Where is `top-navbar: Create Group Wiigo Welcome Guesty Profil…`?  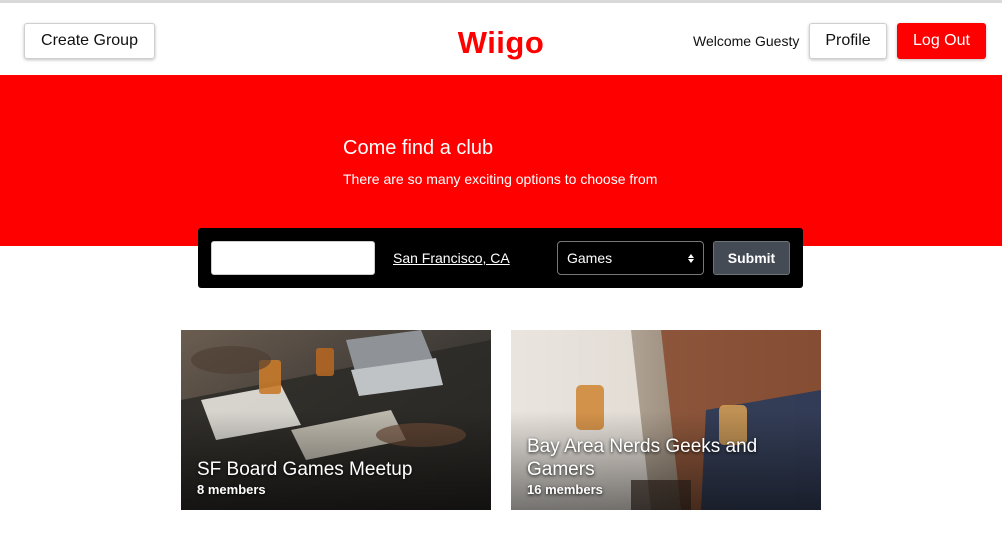 top-navbar: Create Group Wiigo Welcome Guesty Profil… is located at coordinates (501, 39).